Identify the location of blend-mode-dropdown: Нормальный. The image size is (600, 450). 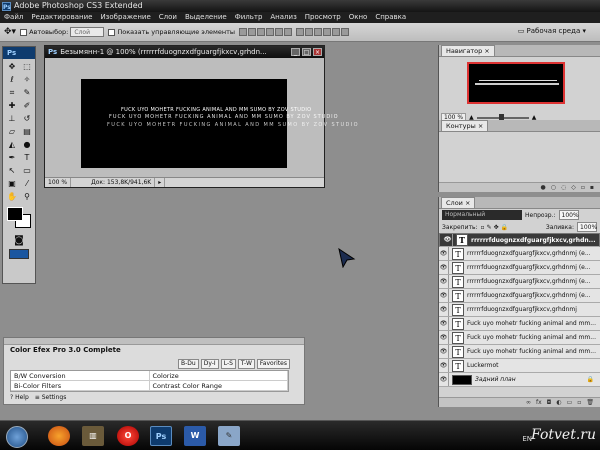
(482, 215).